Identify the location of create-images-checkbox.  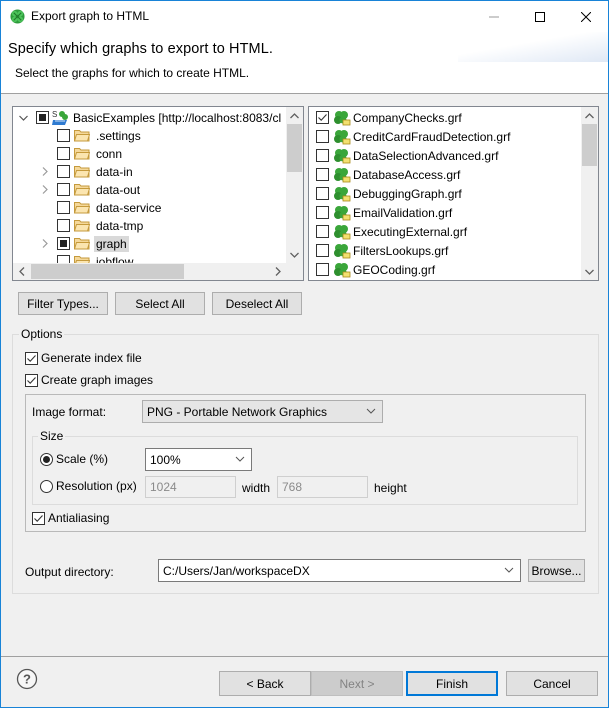
(31, 380).